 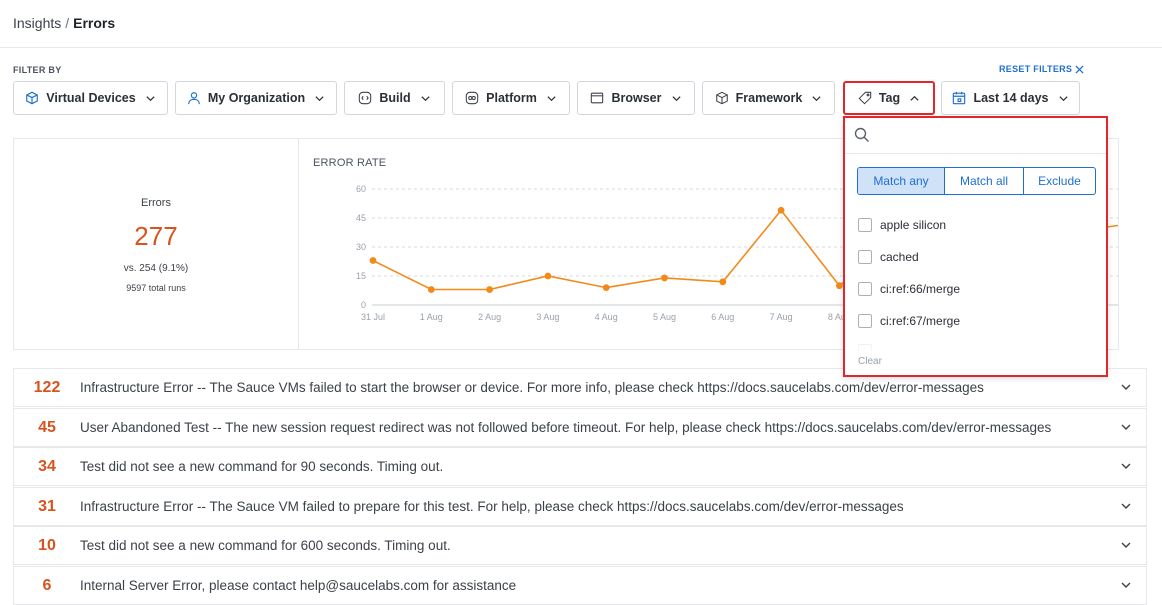 I want to click on close-icon, so click(x=1079, y=69).